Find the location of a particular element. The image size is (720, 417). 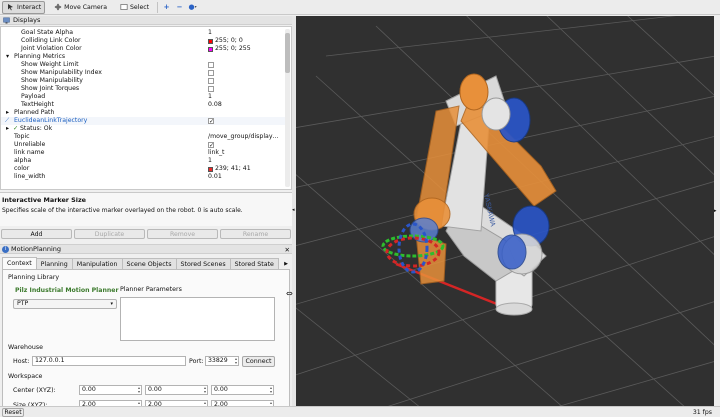

add-button: Add is located at coordinates (36, 234).